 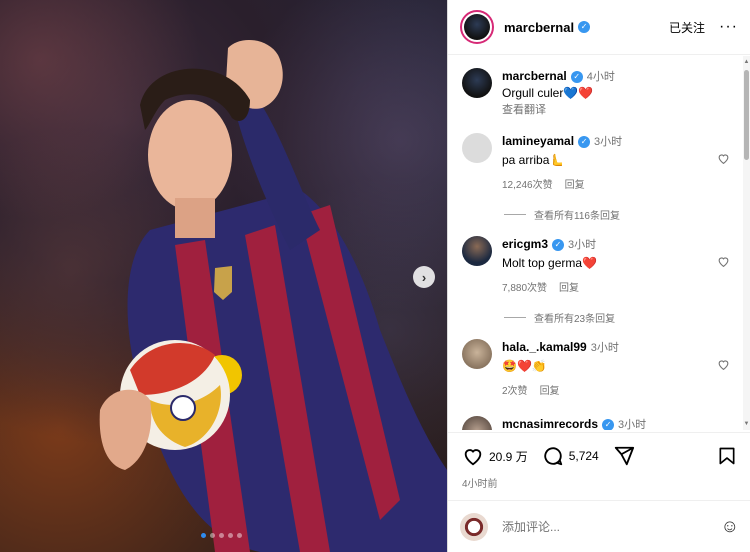 I want to click on following-button: 已关注, so click(x=687, y=27).